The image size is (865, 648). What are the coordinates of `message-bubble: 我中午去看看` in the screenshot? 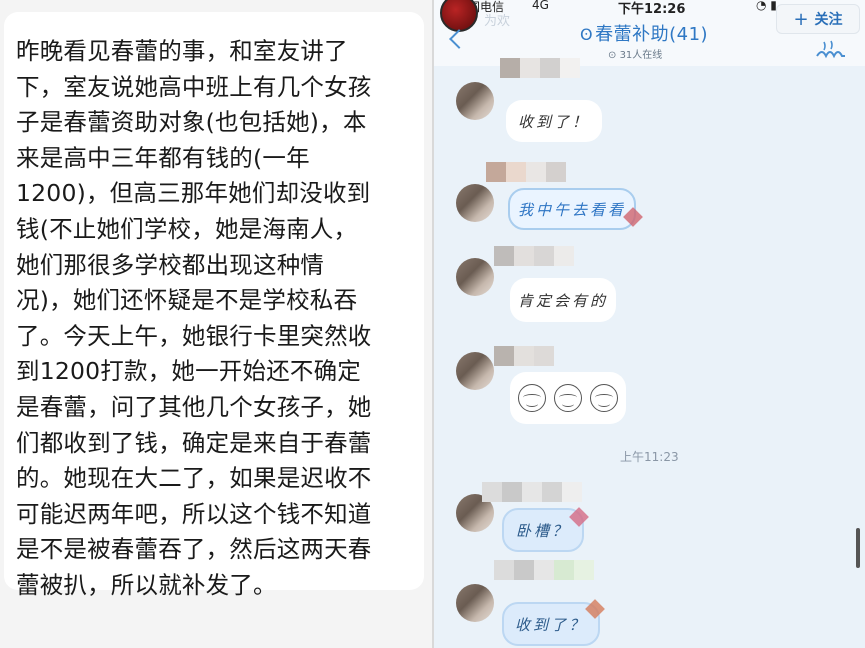 It's located at (572, 209).